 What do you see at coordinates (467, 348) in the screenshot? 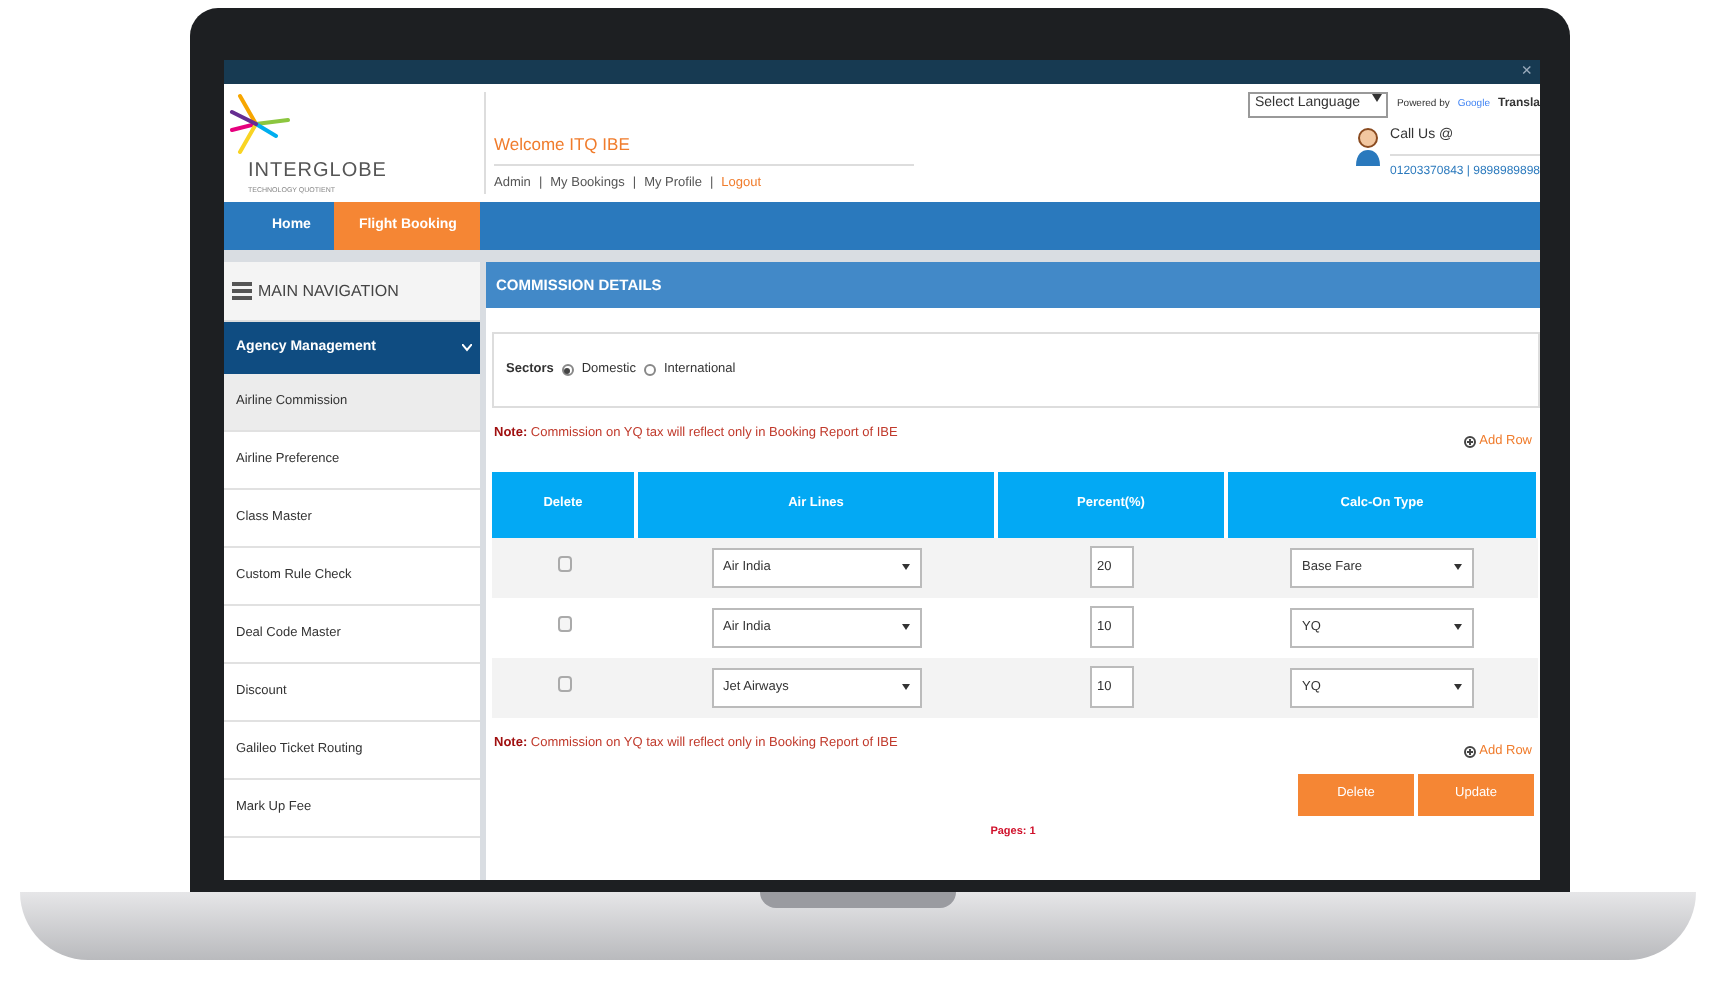
I see `chevron-down-icon` at bounding box center [467, 348].